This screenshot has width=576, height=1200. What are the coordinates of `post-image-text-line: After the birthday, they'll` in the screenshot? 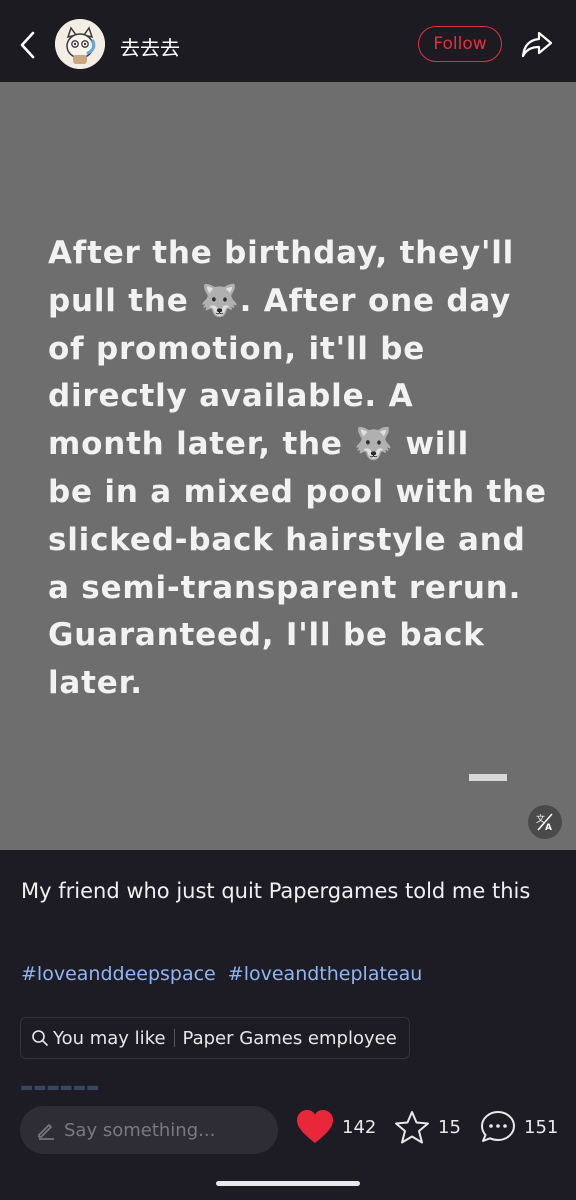 It's located at (281, 253).